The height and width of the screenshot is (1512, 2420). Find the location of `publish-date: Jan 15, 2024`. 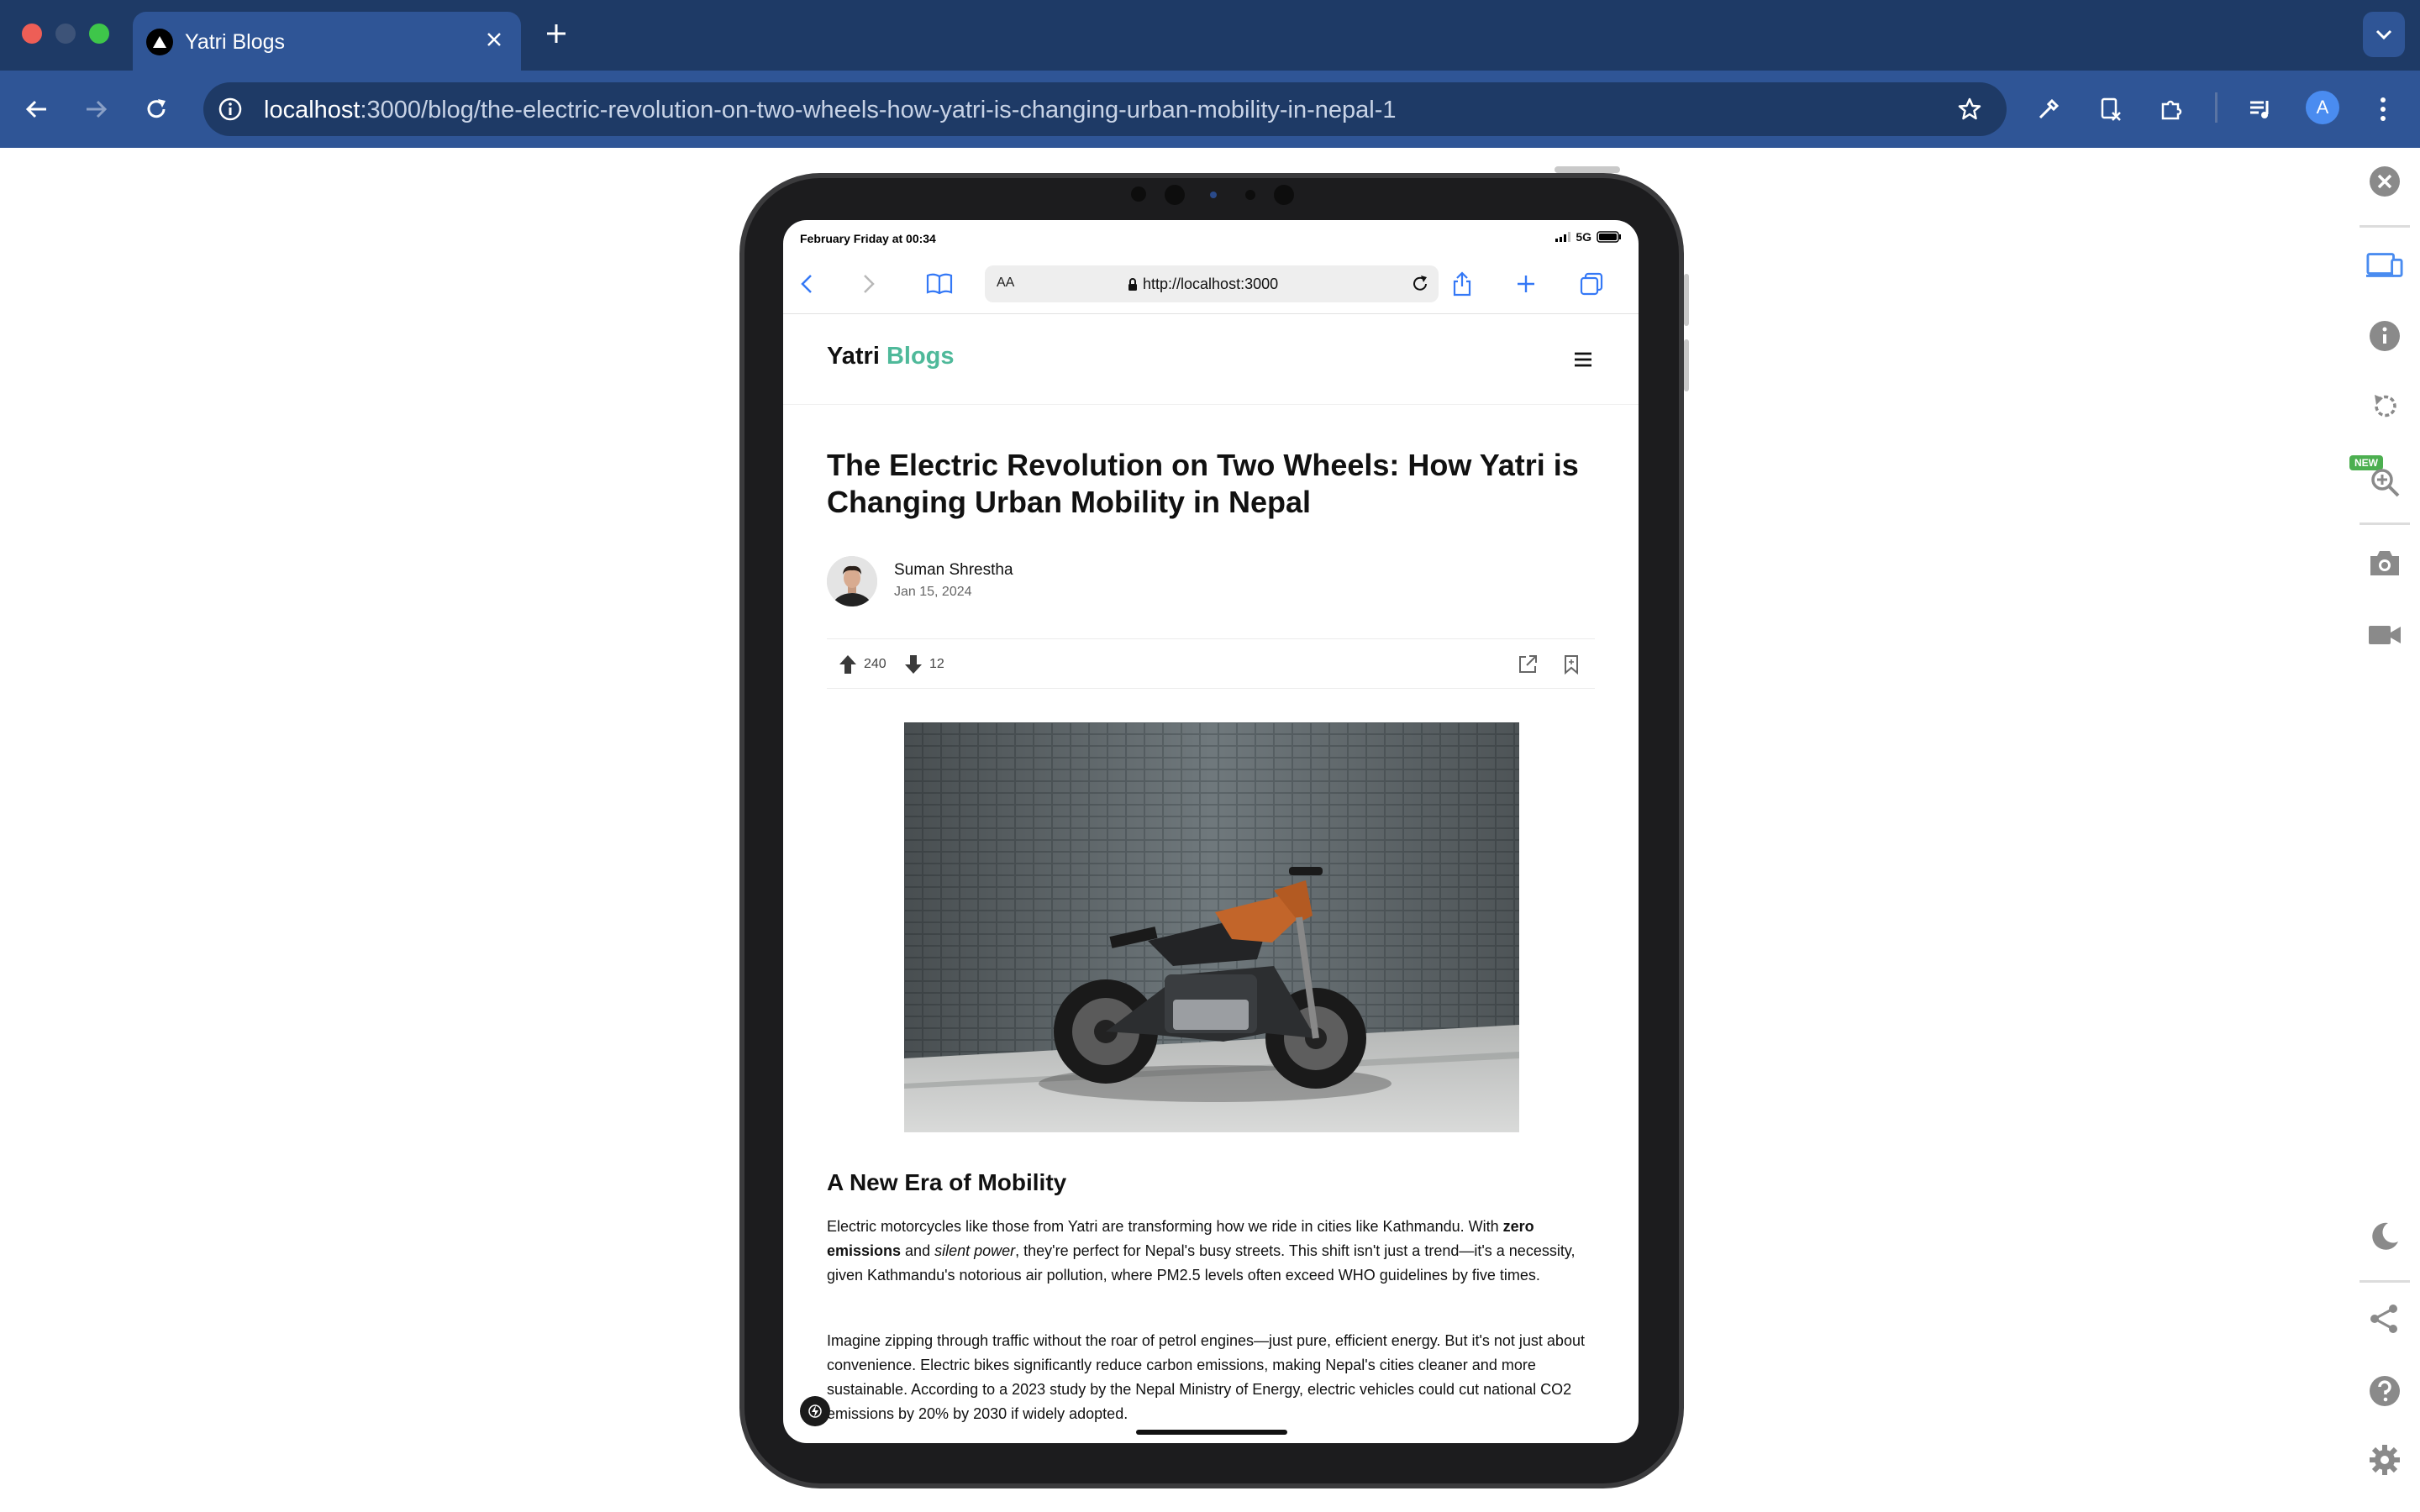

publish-date: Jan 15, 2024 is located at coordinates (933, 592).